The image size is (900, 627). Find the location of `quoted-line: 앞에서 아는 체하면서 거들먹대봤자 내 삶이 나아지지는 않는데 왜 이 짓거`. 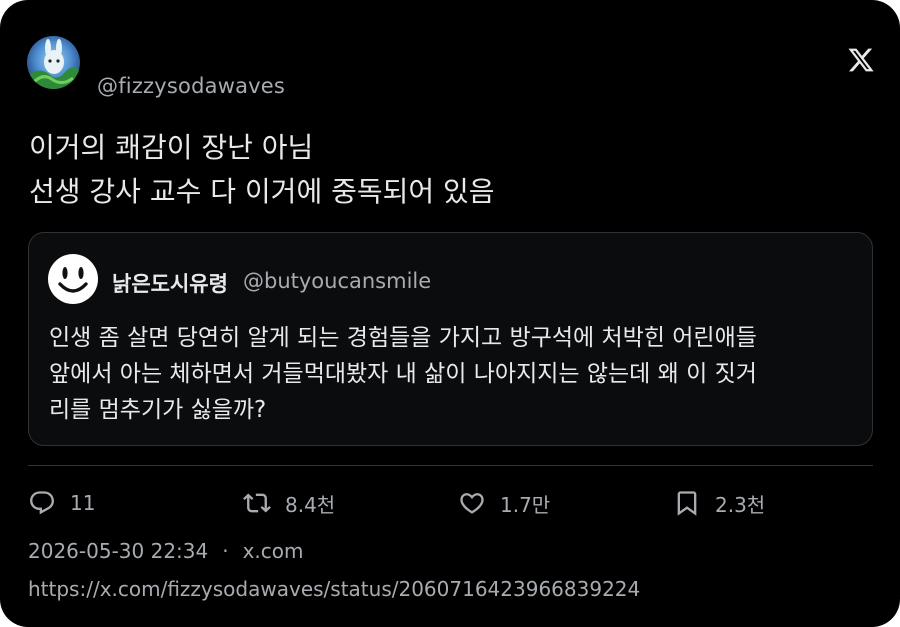

quoted-line: 앞에서 아는 체하면서 거들먹대봤자 내 삶이 나아지지는 않는데 왜 이 짓거 is located at coordinates (403, 374).